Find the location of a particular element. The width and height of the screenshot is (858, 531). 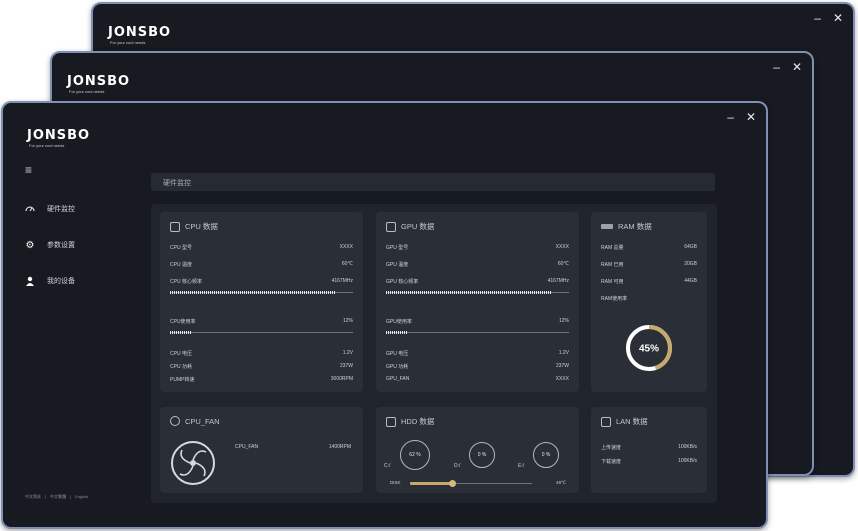

cpu-voltage-row: CPU 电压 1.2V is located at coordinates (261, 353).